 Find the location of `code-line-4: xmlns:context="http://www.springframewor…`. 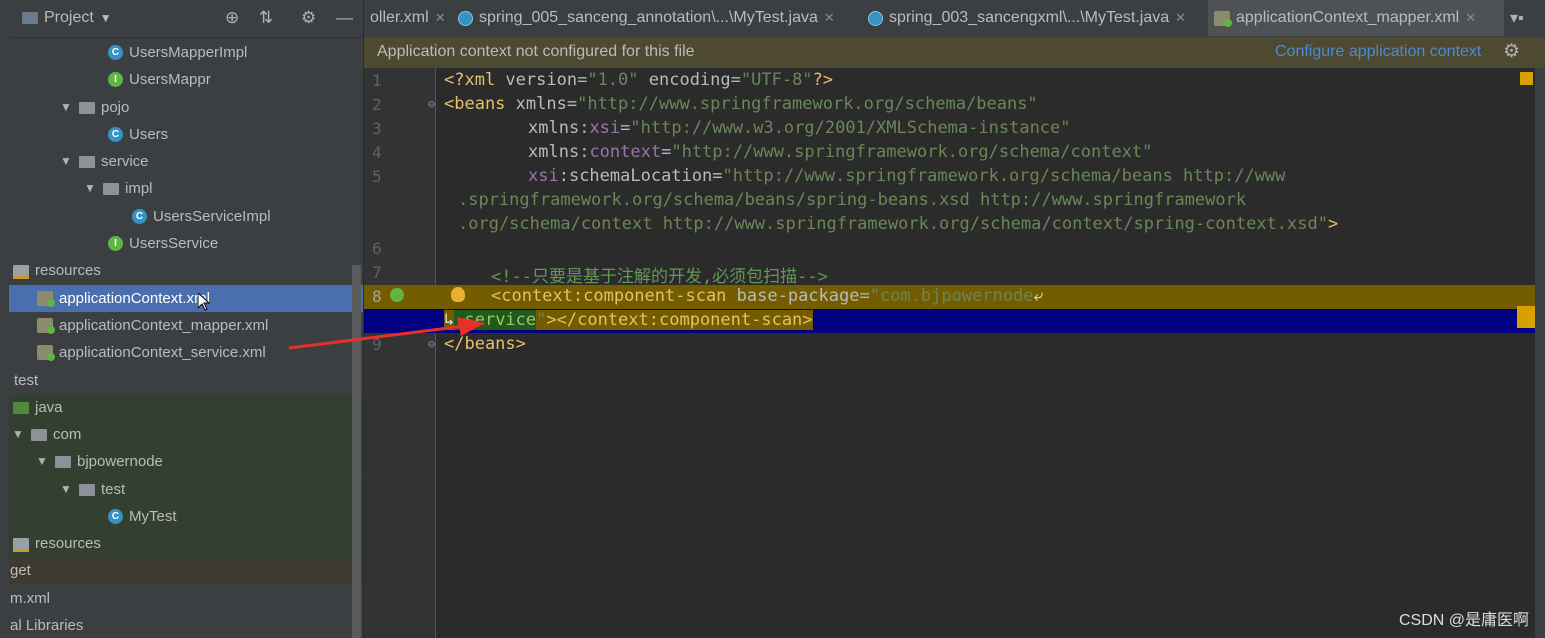

code-line-4: xmlns:context="http://www.springframewor… is located at coordinates (840, 152).